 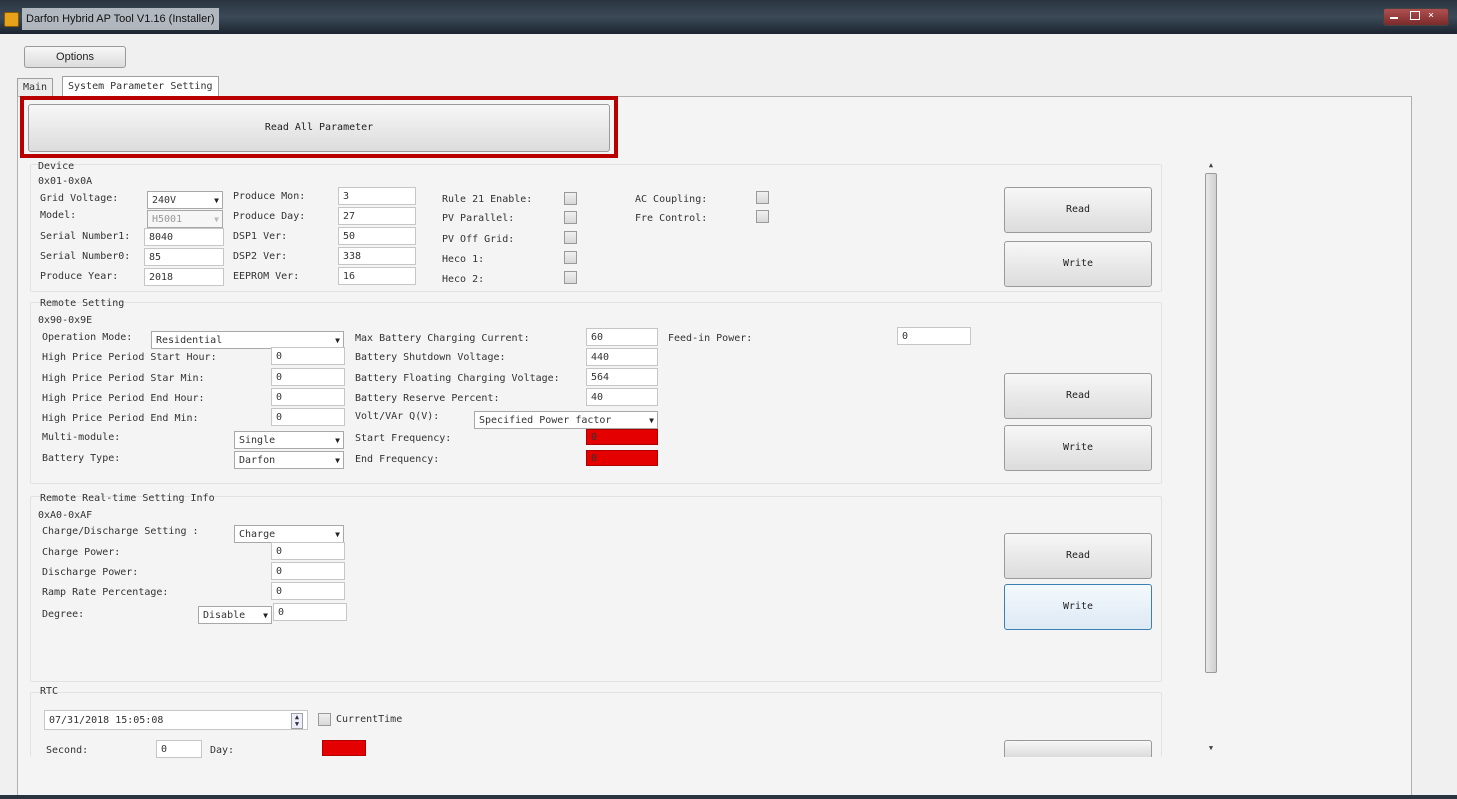 What do you see at coordinates (710, 338) in the screenshot?
I see `feed-in-power-label: Feed-in Power:` at bounding box center [710, 338].